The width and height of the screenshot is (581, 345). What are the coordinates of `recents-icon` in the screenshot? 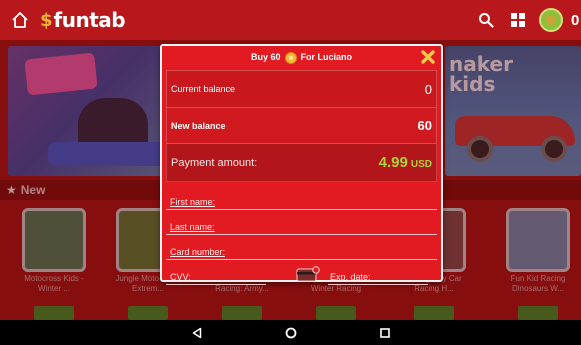 It's located at (384, 332).